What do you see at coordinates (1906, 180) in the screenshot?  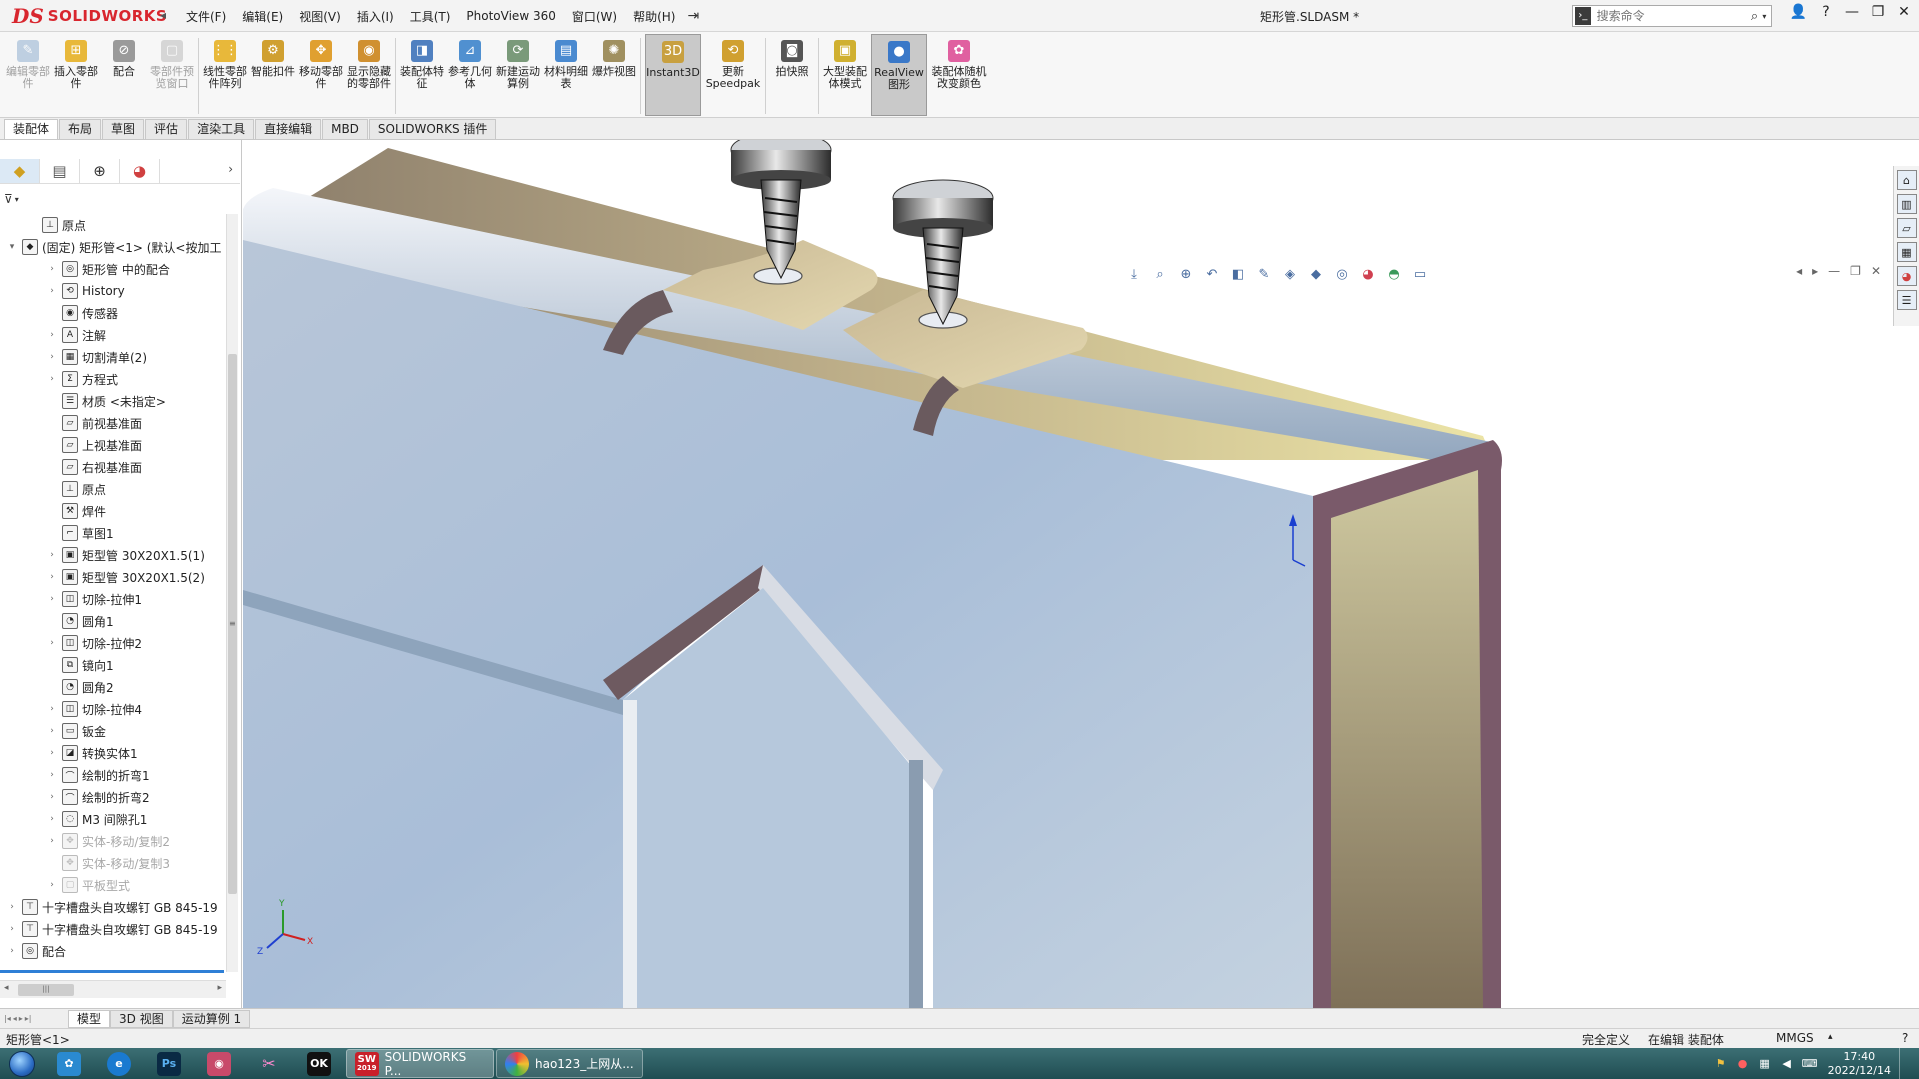 I see `solidworks-resources-icon: ⌂` at bounding box center [1906, 180].